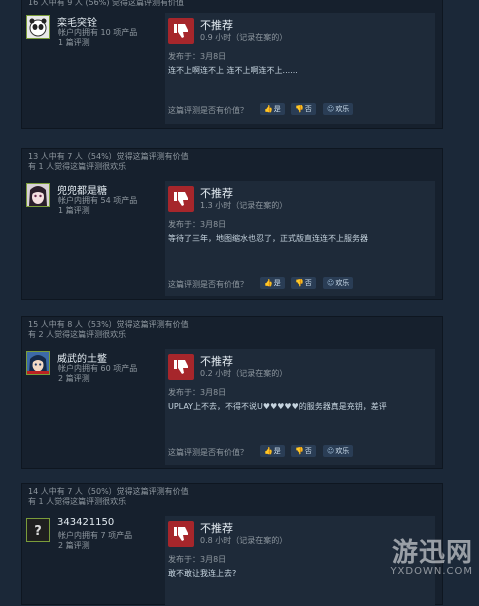 This screenshot has width=479, height=606. I want to click on helpful-count: 13 人中有 7 人（54%）觉得这篇评测有价值, so click(108, 156).